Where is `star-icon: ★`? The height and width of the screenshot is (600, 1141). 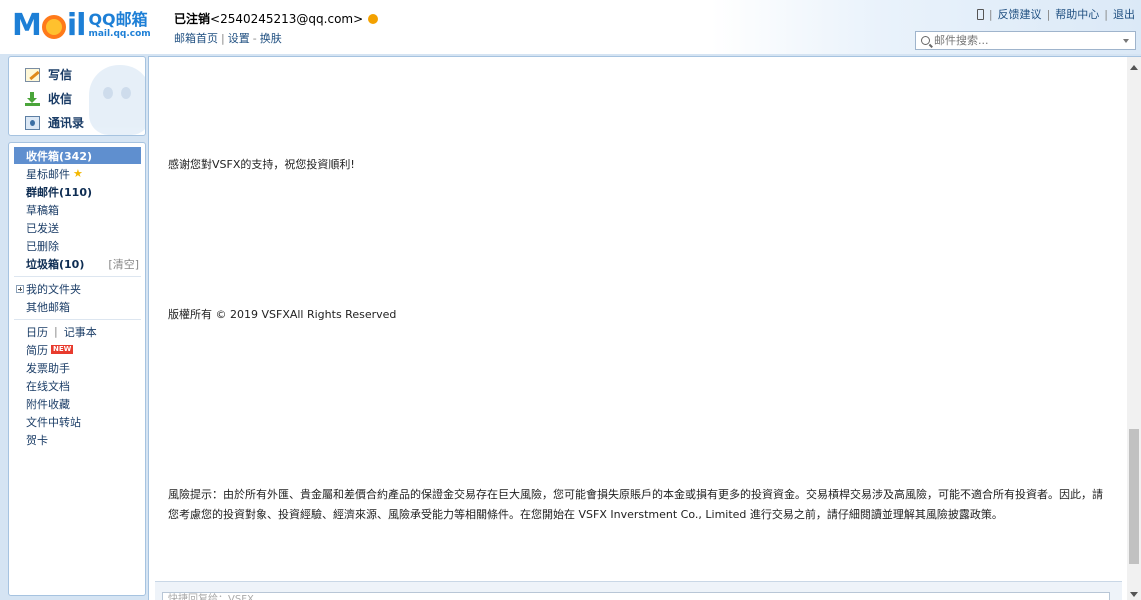
star-icon: ★ is located at coordinates (78, 173).